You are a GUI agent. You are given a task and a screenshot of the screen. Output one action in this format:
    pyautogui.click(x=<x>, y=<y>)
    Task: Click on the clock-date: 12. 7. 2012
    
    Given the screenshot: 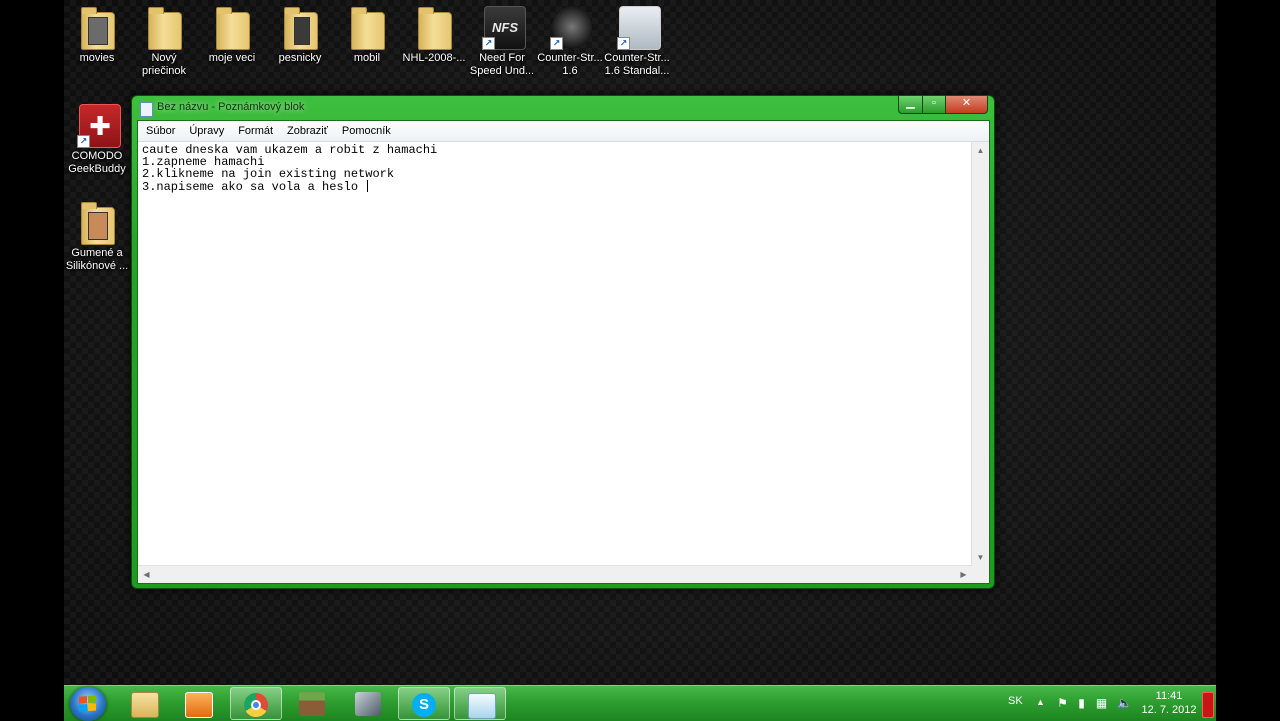 What is the action you would take?
    pyautogui.click(x=1169, y=710)
    